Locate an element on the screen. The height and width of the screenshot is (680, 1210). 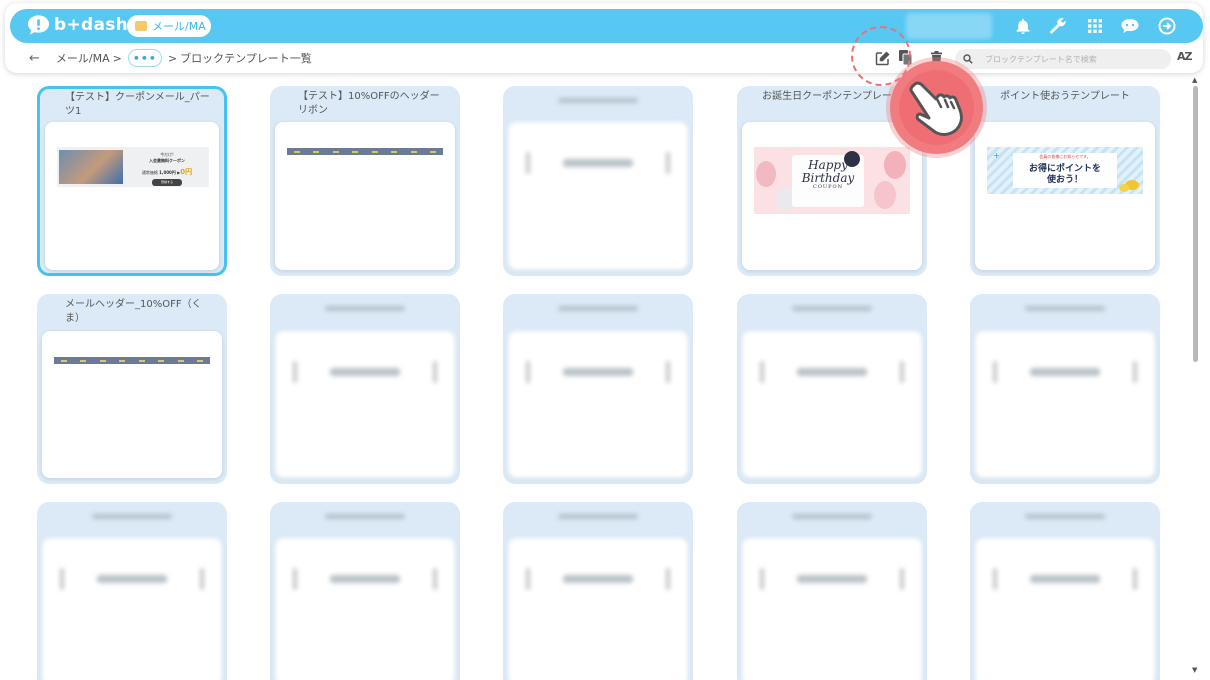
card-preview: Happy Birthday COUPON is located at coordinates (832, 196).